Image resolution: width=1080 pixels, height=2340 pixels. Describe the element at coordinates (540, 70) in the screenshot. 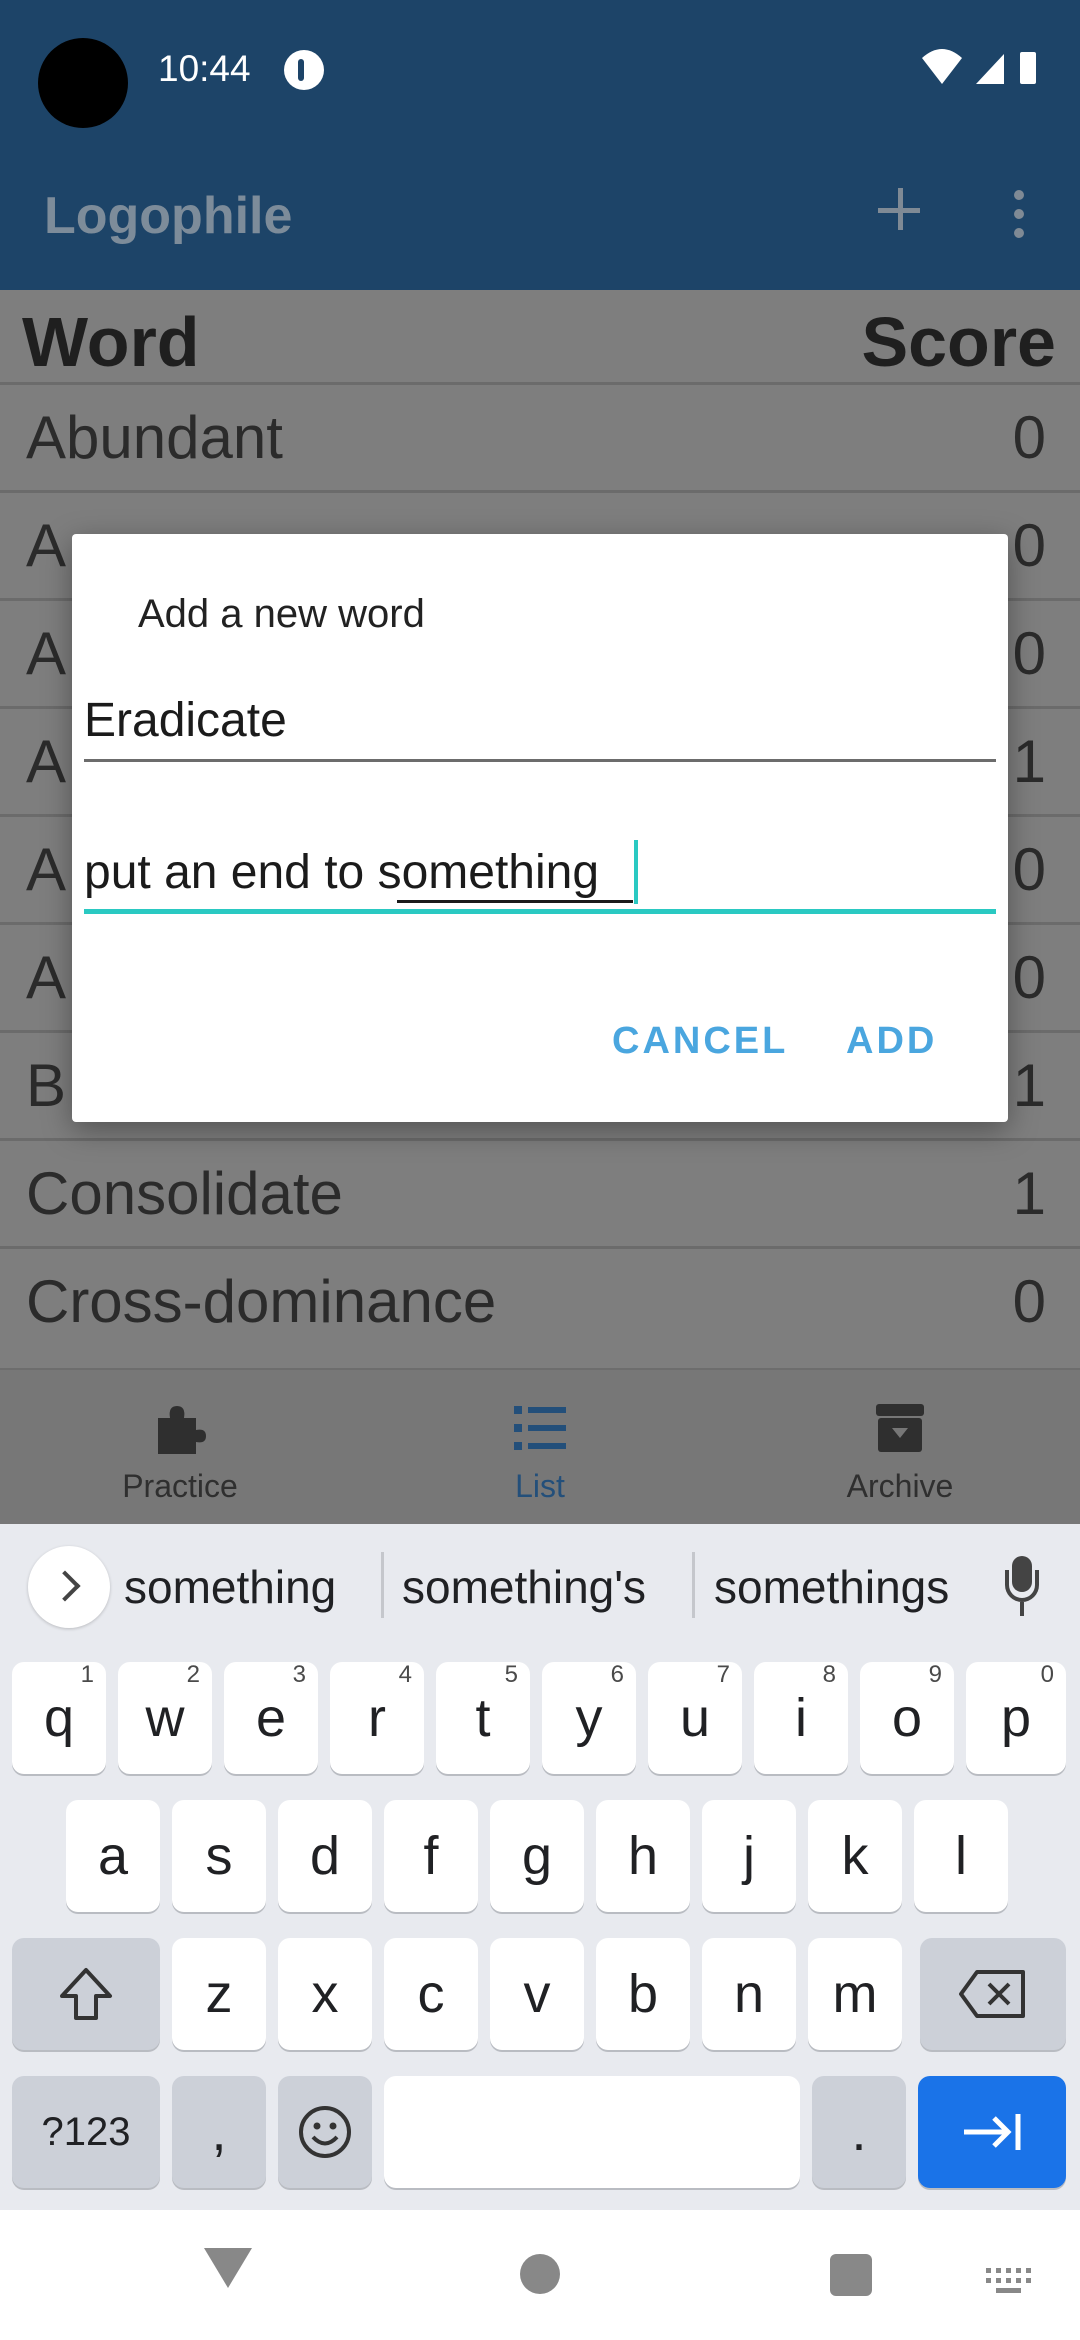

I see `status-bar: 10:44` at that location.